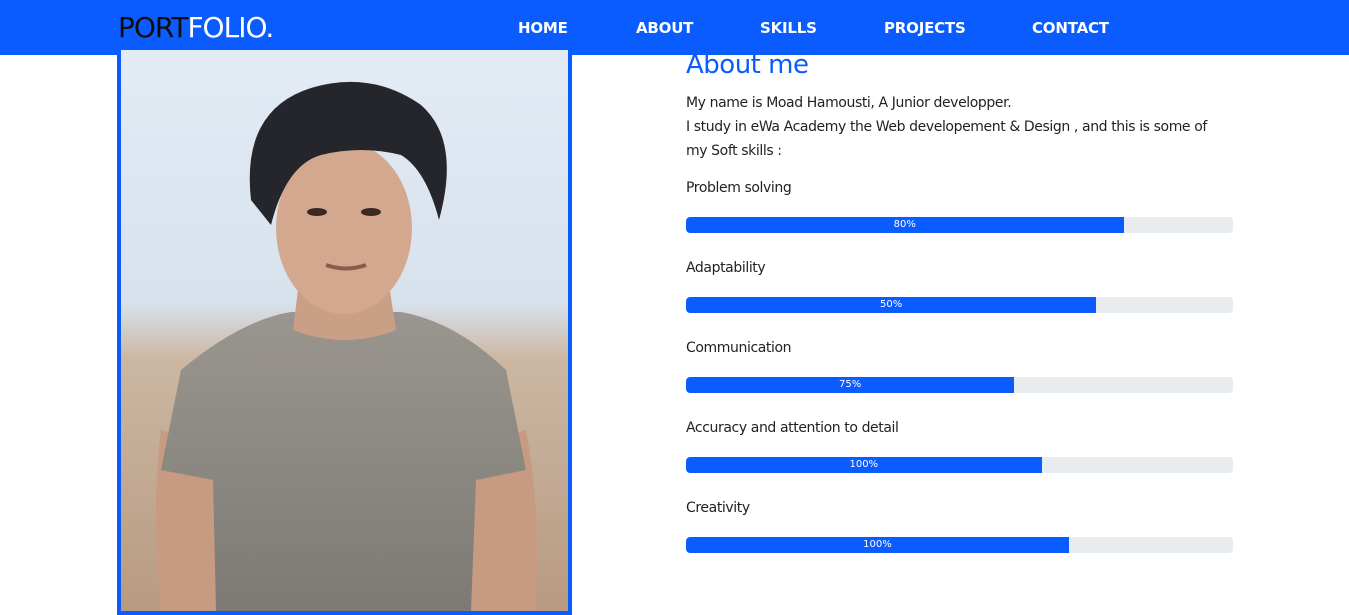 The height and width of the screenshot is (615, 1349). I want to click on skill-fill-problem-solving: 80%, so click(905, 225).